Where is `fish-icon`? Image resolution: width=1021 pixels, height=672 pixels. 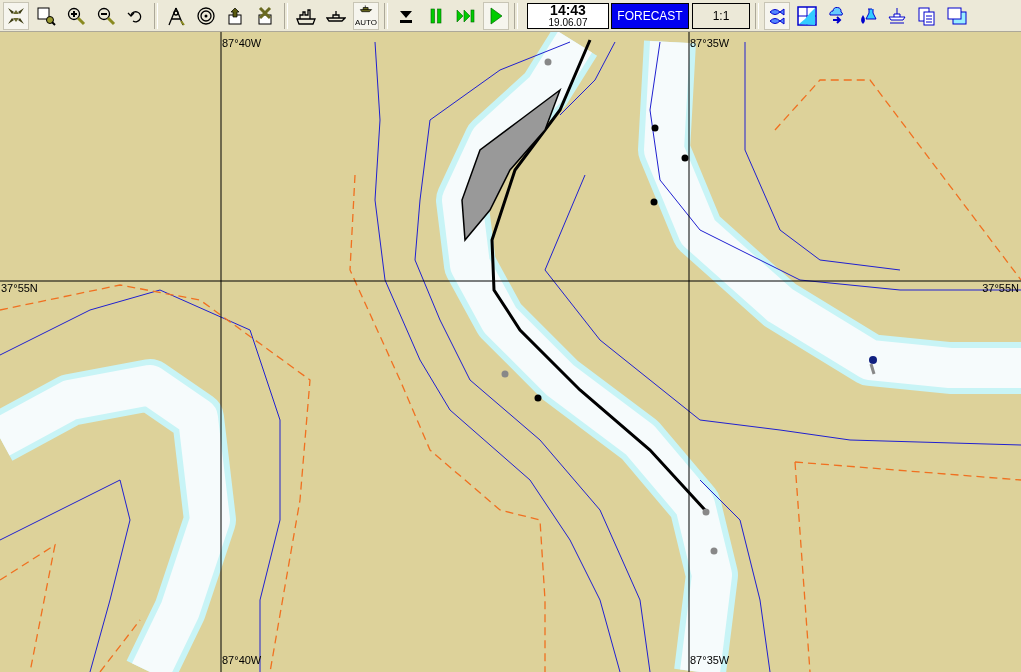
fish-icon is located at coordinates (777, 15).